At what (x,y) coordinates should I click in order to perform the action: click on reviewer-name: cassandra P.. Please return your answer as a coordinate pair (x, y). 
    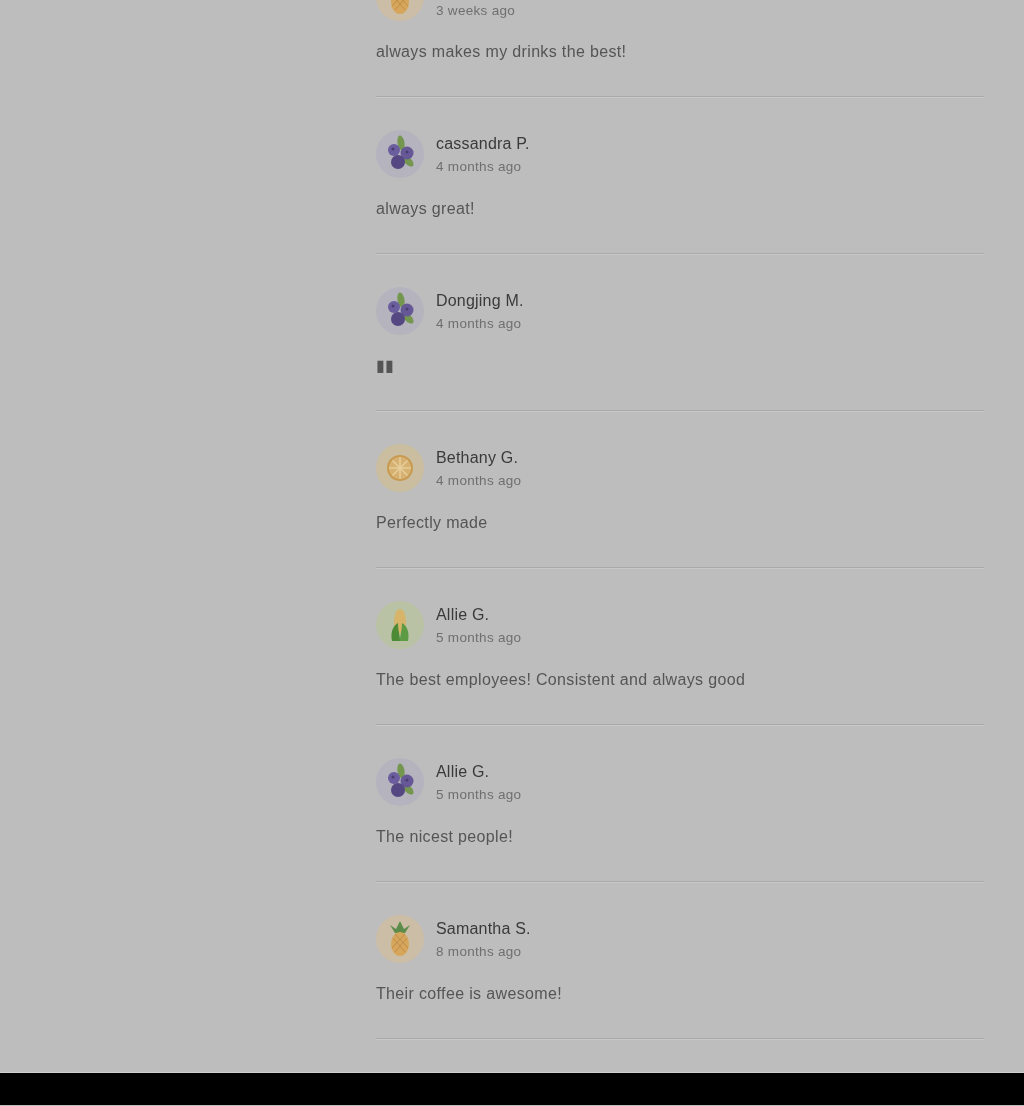
    Looking at the image, I should click on (483, 143).